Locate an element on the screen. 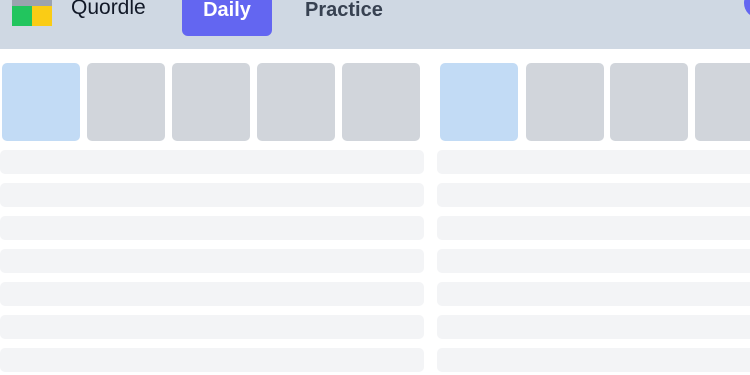 The width and height of the screenshot is (750, 375). logo-square-bottom-left is located at coordinates (22, 16).